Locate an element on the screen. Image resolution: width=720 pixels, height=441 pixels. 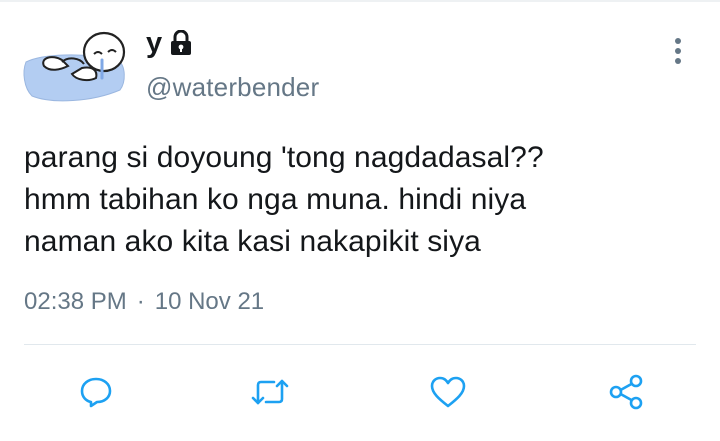
like-button is located at coordinates (448, 392).